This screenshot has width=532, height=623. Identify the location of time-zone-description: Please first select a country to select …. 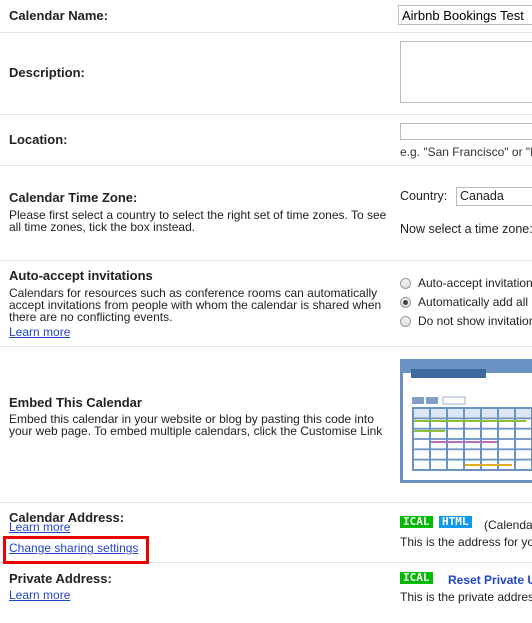
(198, 221).